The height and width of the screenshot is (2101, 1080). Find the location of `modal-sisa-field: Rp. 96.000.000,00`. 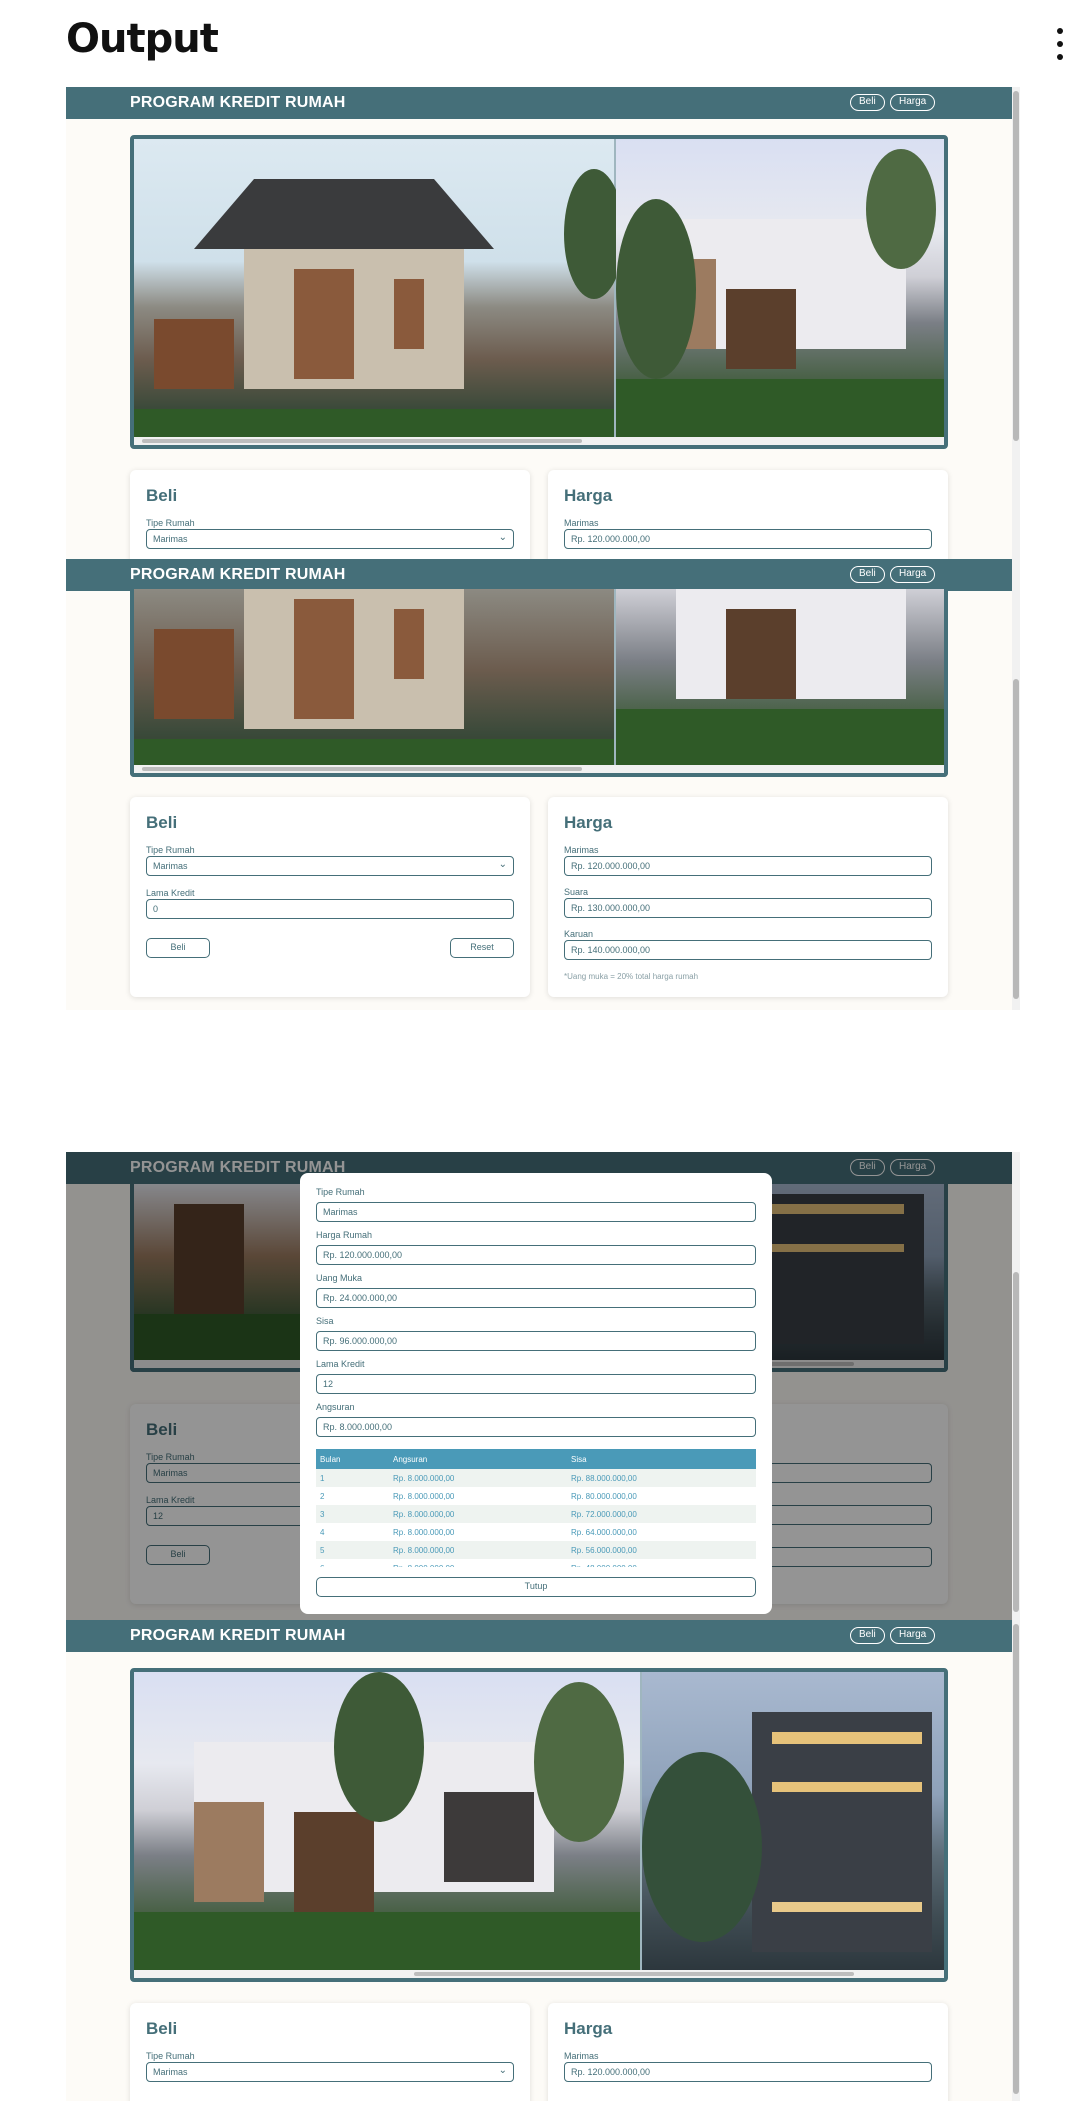

modal-sisa-field: Rp. 96.000.000,00 is located at coordinates (536, 1341).